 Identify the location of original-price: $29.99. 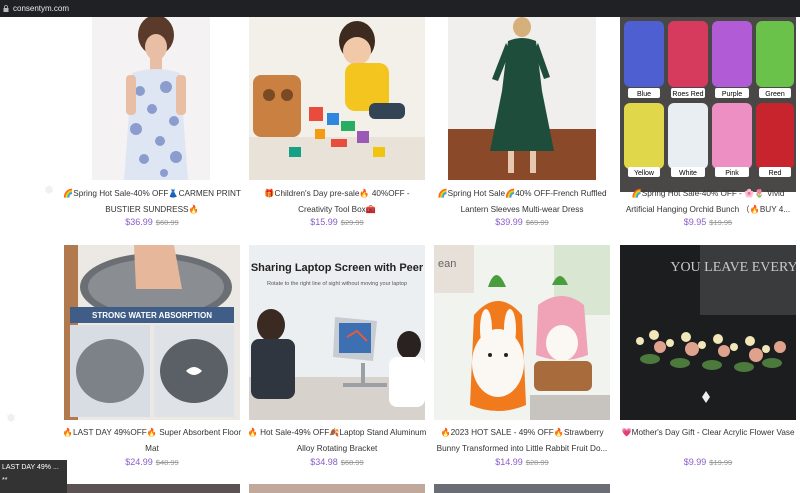
(352, 222).